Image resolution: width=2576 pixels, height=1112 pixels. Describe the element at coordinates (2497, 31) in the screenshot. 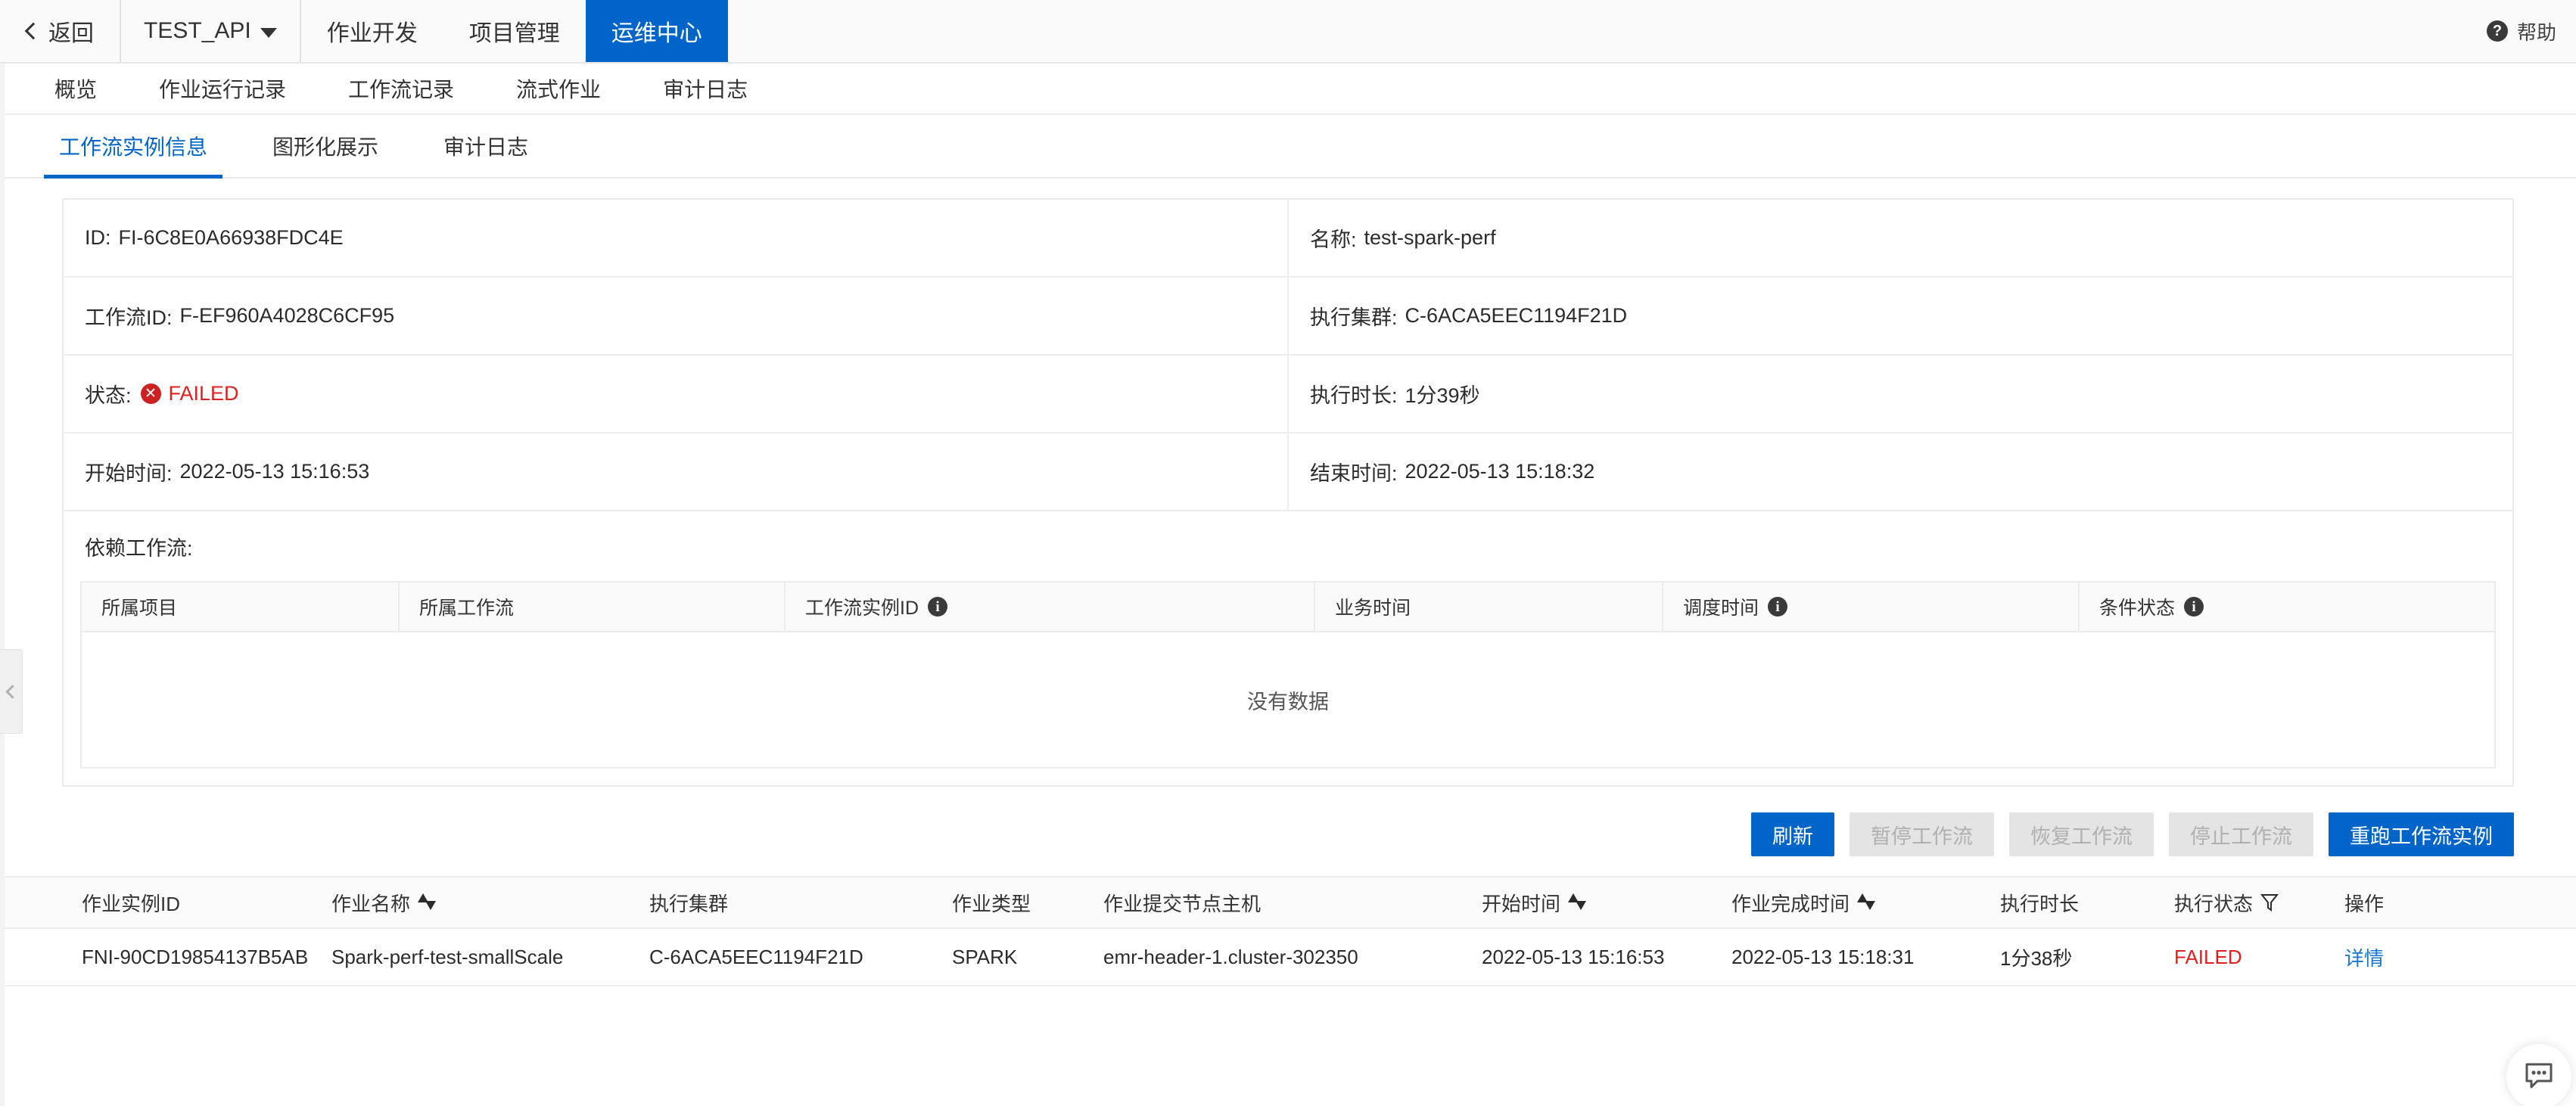

I see `question-circle-icon: ?` at that location.